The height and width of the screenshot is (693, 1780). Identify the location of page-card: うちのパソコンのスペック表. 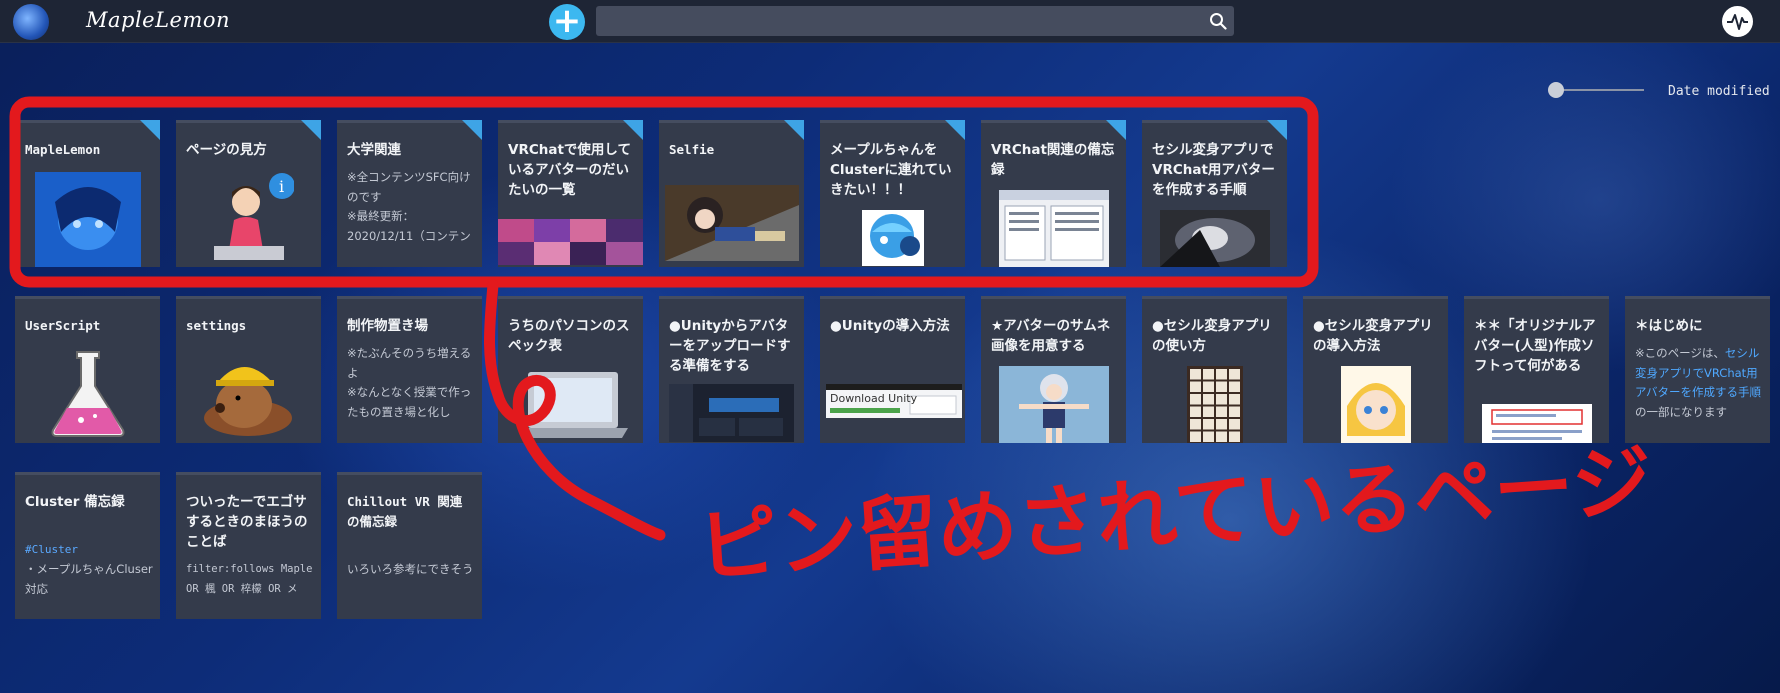
(570, 369).